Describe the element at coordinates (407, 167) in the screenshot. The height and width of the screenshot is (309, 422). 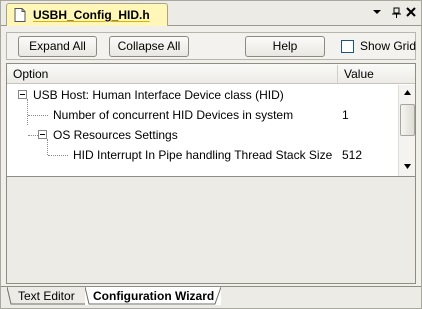
I see `scroll-down-arrow-icon` at that location.